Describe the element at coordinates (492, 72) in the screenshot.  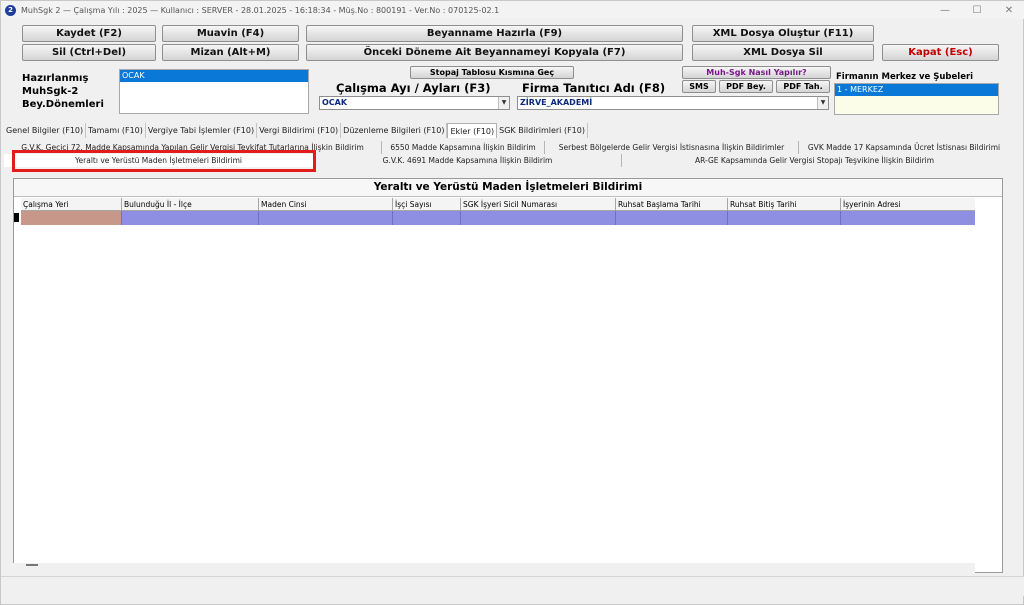
I see `stopaj-jump-button: Stopaj Tablosu Kısmına Geç` at that location.